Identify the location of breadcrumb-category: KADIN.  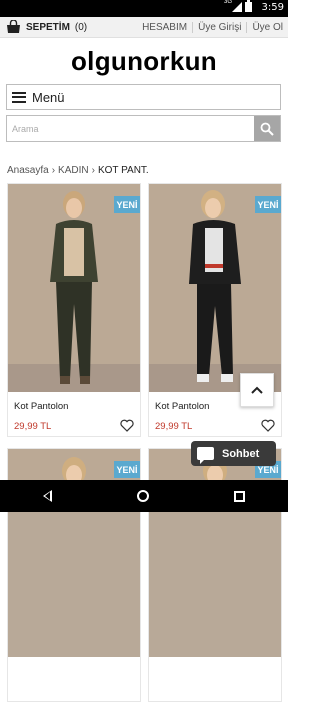
(73, 170).